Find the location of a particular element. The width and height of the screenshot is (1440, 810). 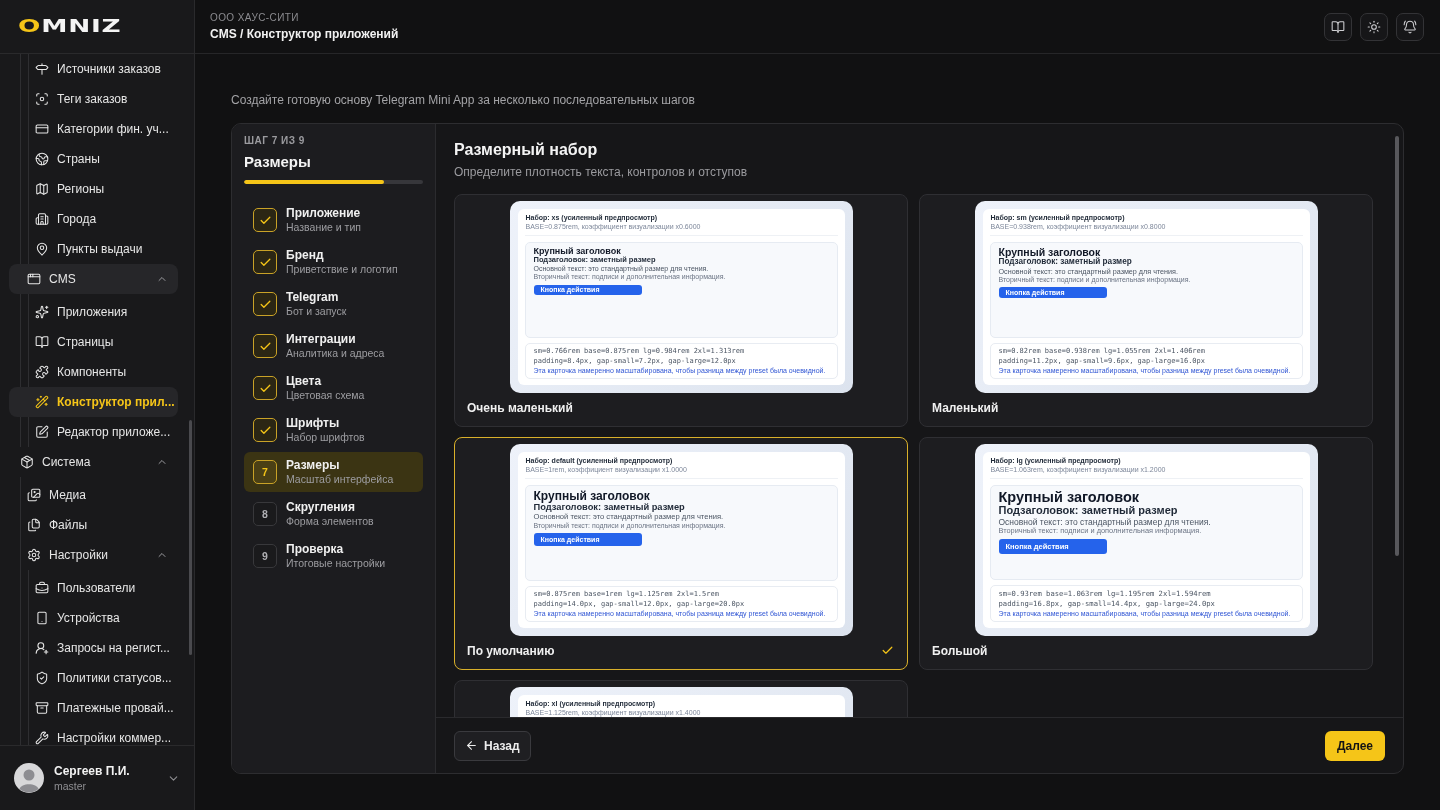

step-title: Цвета is located at coordinates (304, 381).